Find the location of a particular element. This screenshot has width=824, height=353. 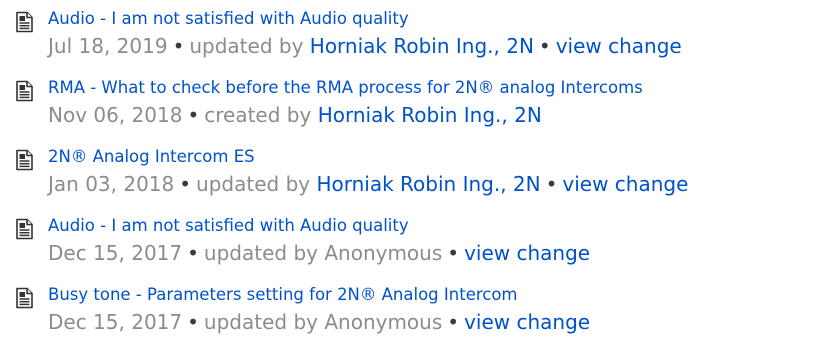

history-date: Nov 06, 2018 is located at coordinates (115, 115).